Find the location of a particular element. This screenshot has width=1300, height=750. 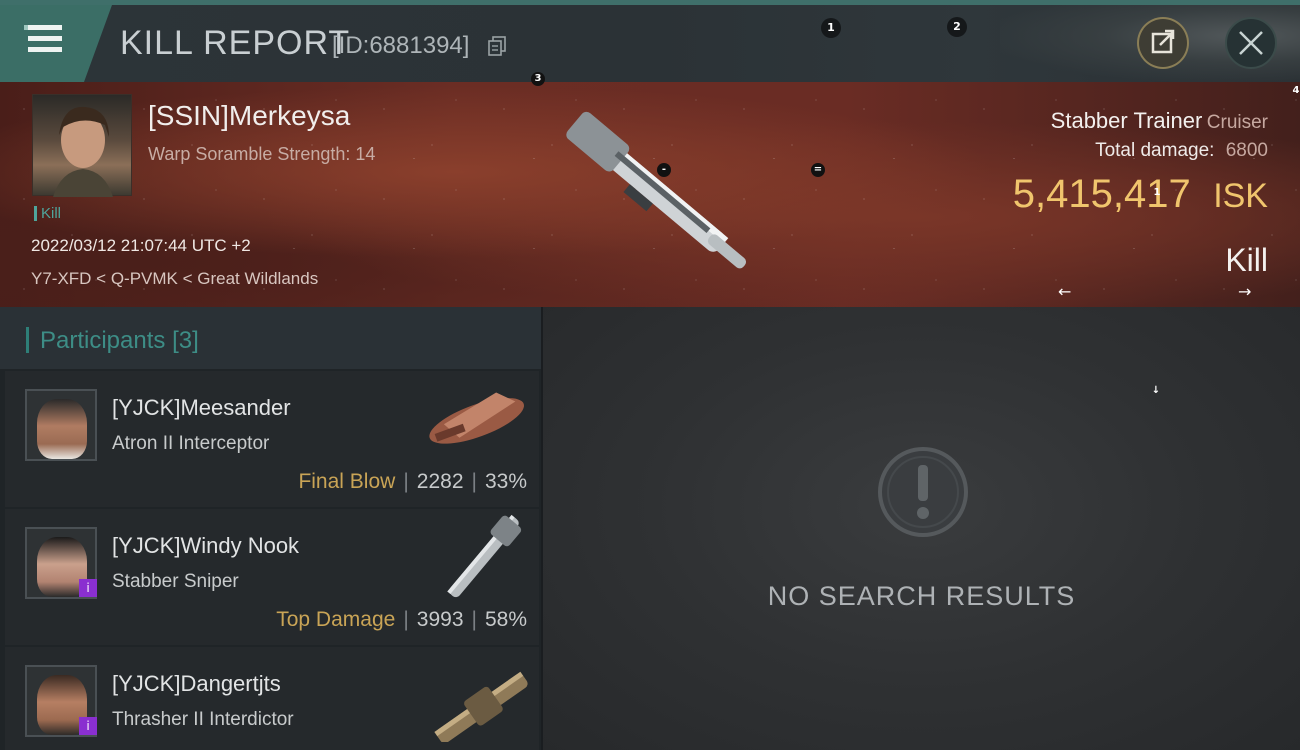

participants-header: Participants [3] is located at coordinates (270, 338).